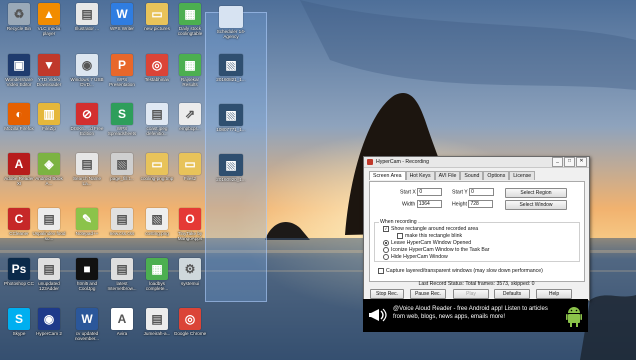 The image size is (636, 360). I want to click on desktop-icon: ▭ Files2, so click(190, 167).